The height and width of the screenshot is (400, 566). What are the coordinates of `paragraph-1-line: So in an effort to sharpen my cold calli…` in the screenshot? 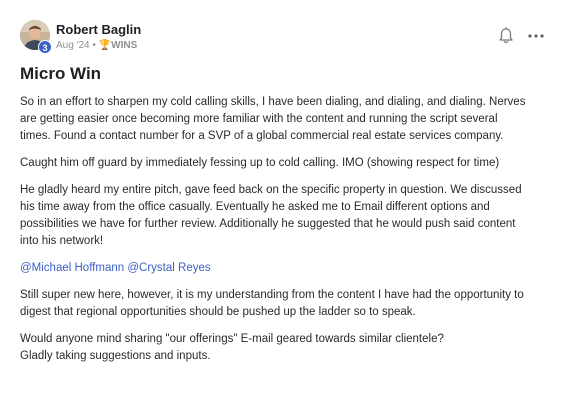 It's located at (273, 102).